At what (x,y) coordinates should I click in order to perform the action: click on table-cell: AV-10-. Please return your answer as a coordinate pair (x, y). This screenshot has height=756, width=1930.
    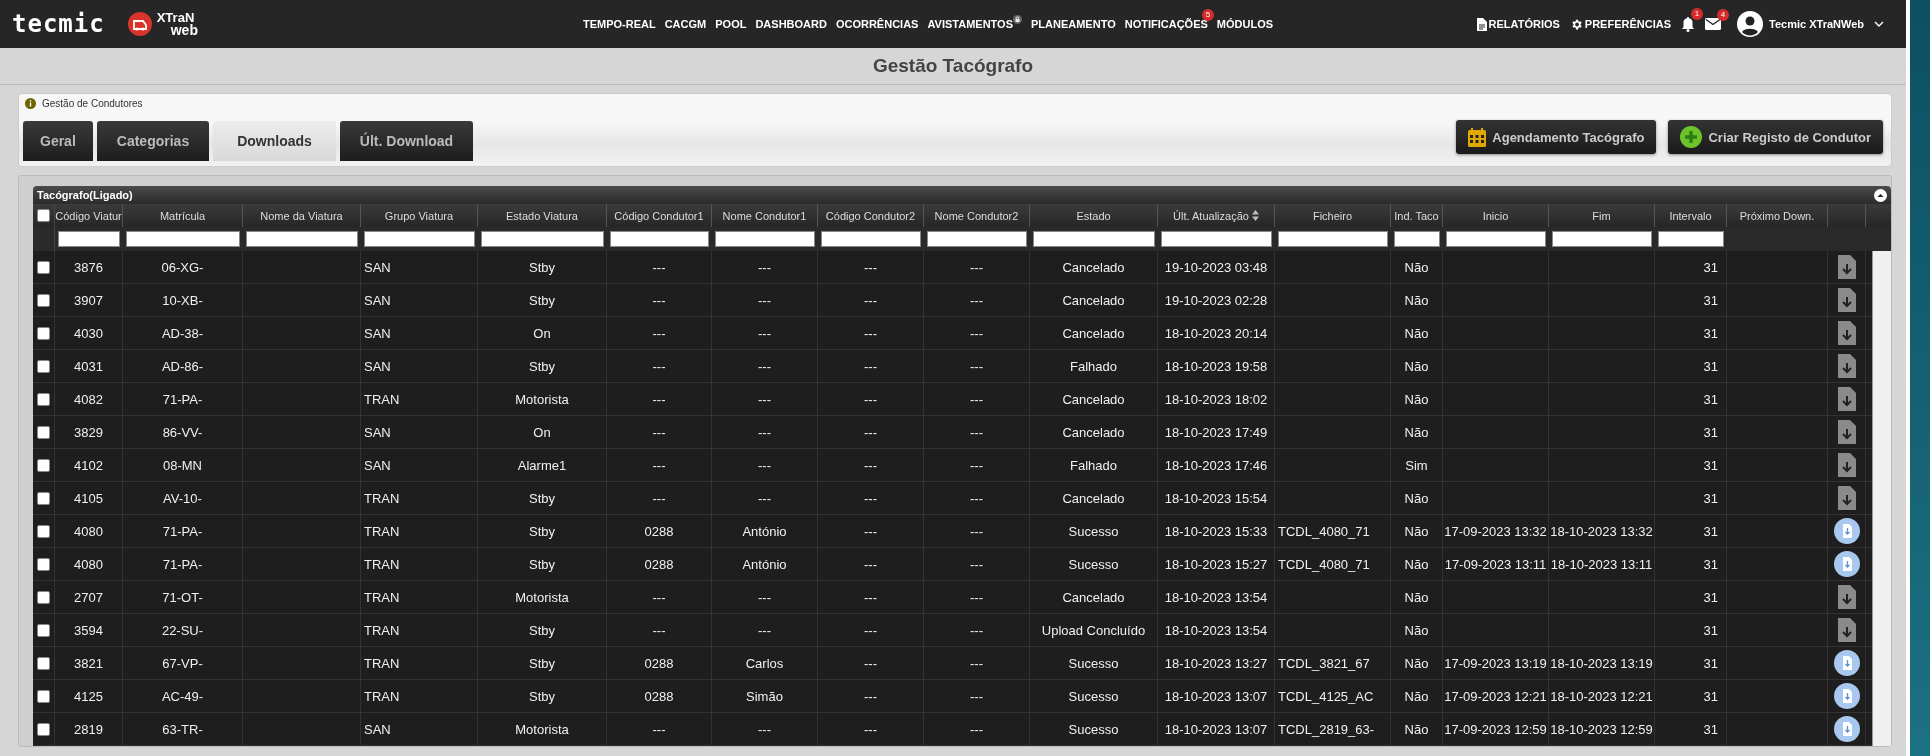
    Looking at the image, I should click on (182, 498).